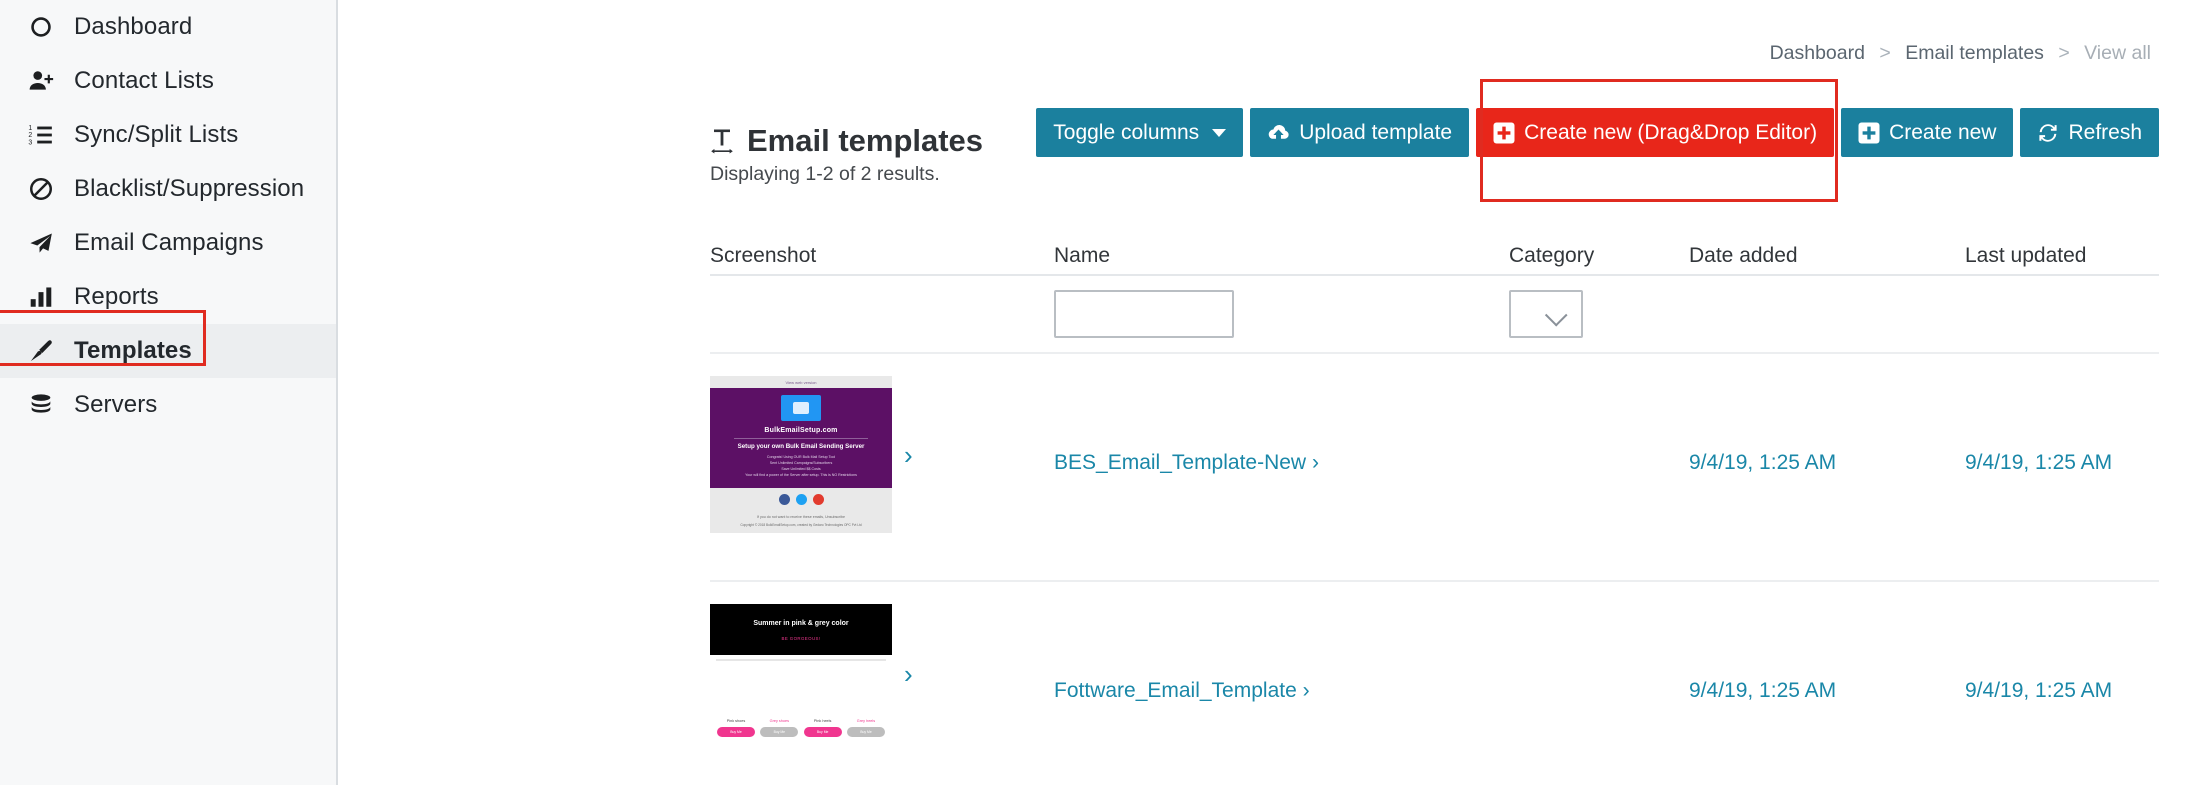  Describe the element at coordinates (41, 27) in the screenshot. I see `dashboard-icon` at that location.